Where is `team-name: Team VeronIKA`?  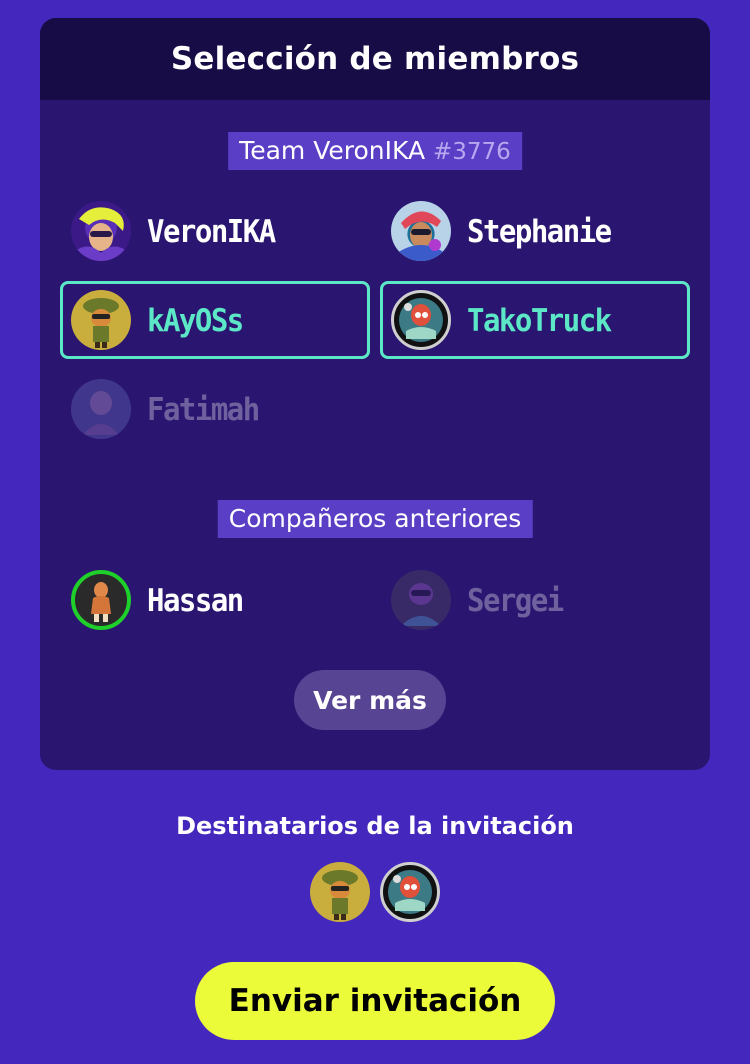 team-name: Team VeronIKA is located at coordinates (332, 150).